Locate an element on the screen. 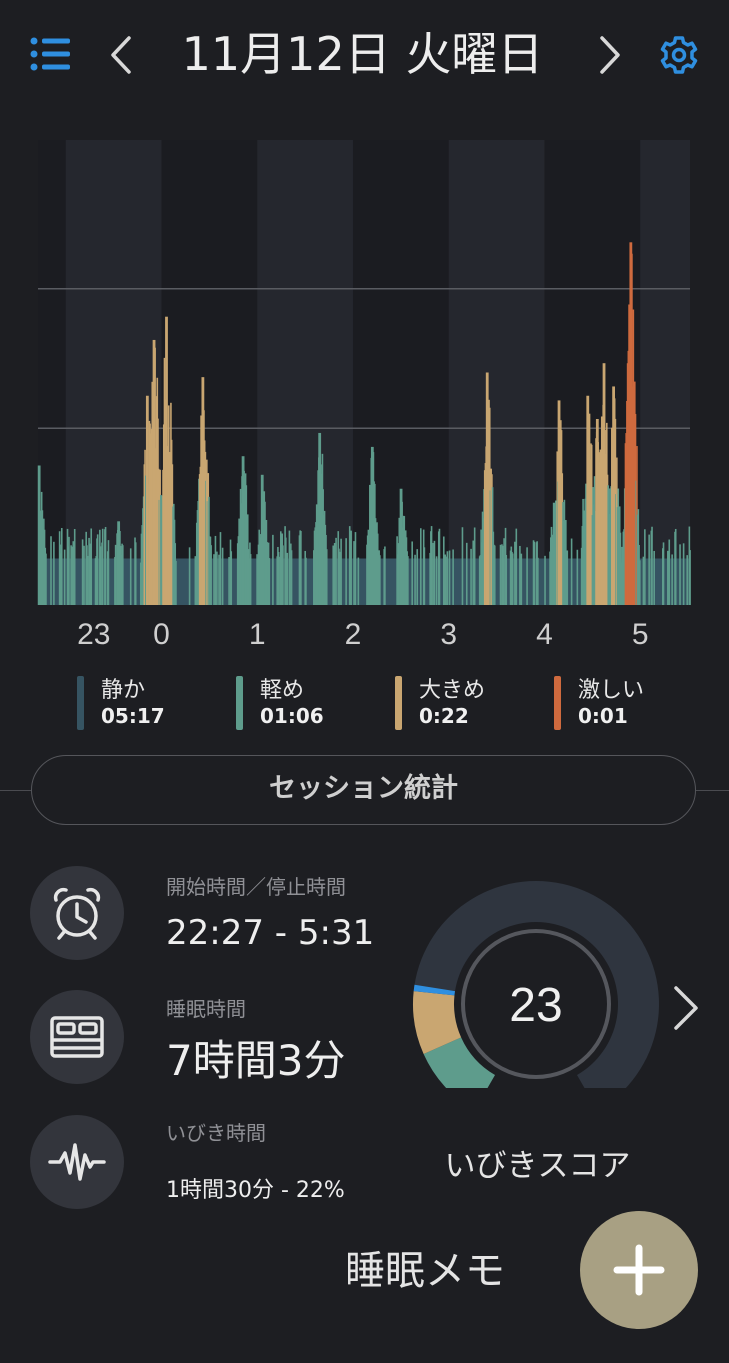 The height and width of the screenshot is (1363, 729). legend-label: 大きめ is located at coordinates (452, 690).